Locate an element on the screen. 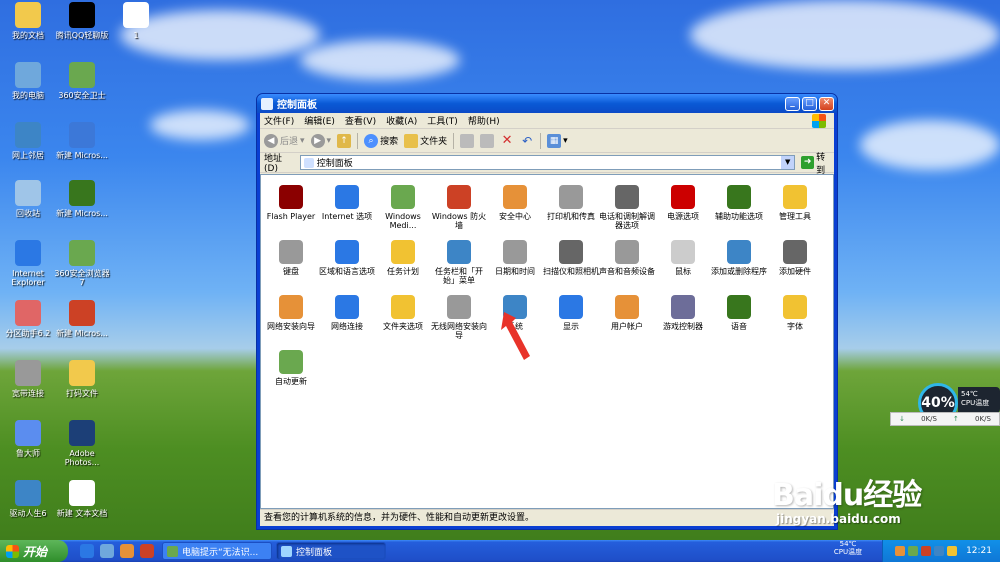 This screenshot has width=1000, height=562. taskbar-start-icon is located at coordinates (459, 252).